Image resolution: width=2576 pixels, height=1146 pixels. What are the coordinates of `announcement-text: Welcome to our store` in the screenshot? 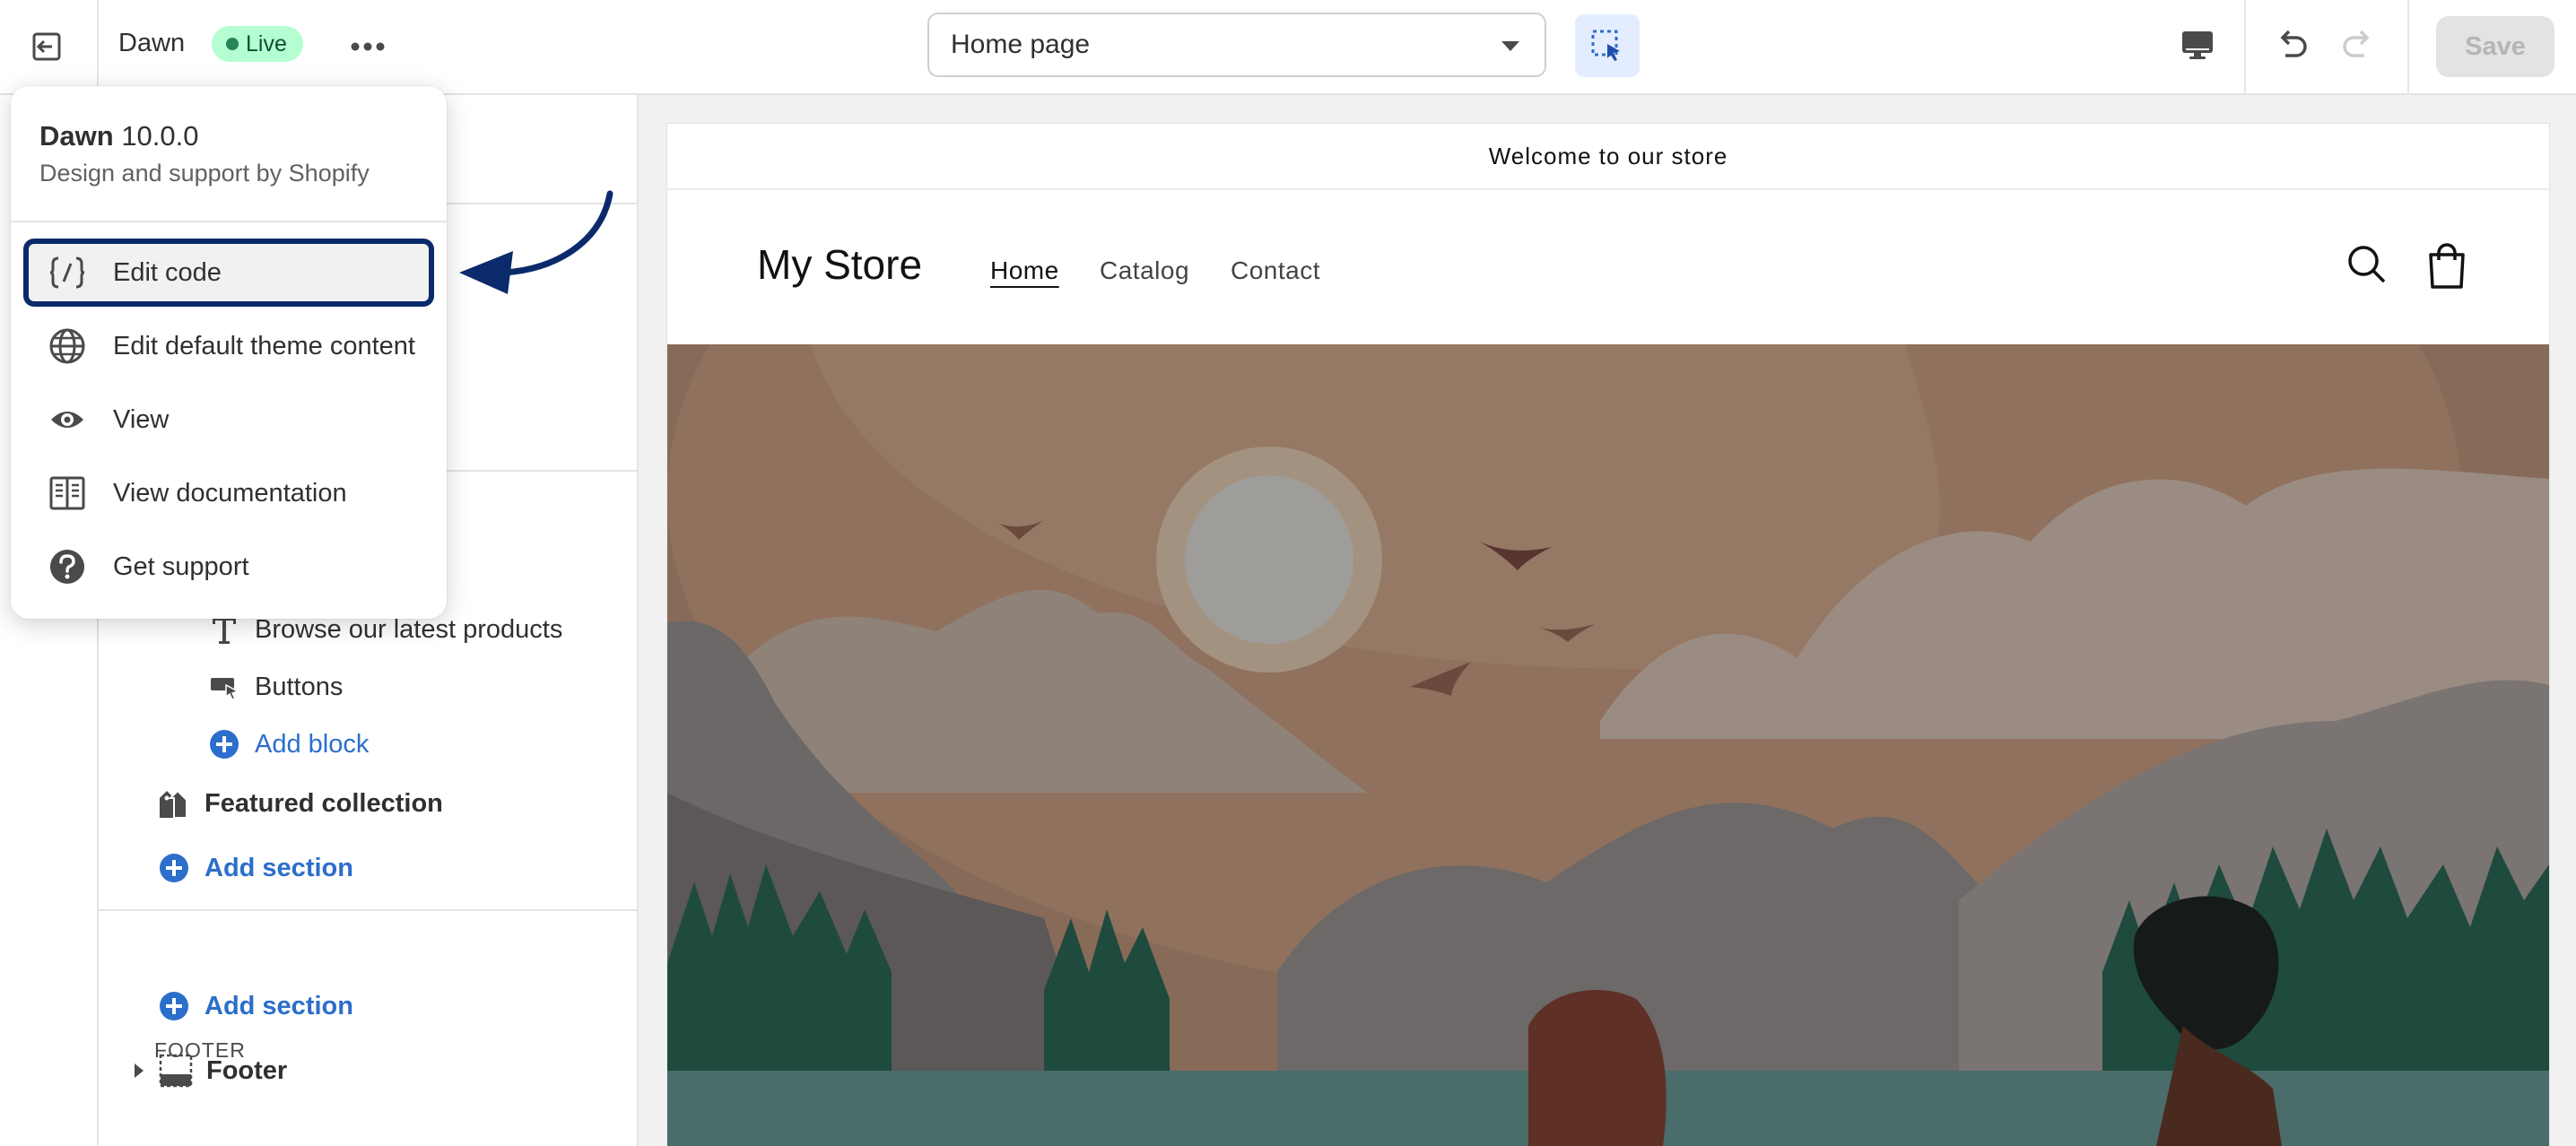 It's located at (1608, 155).